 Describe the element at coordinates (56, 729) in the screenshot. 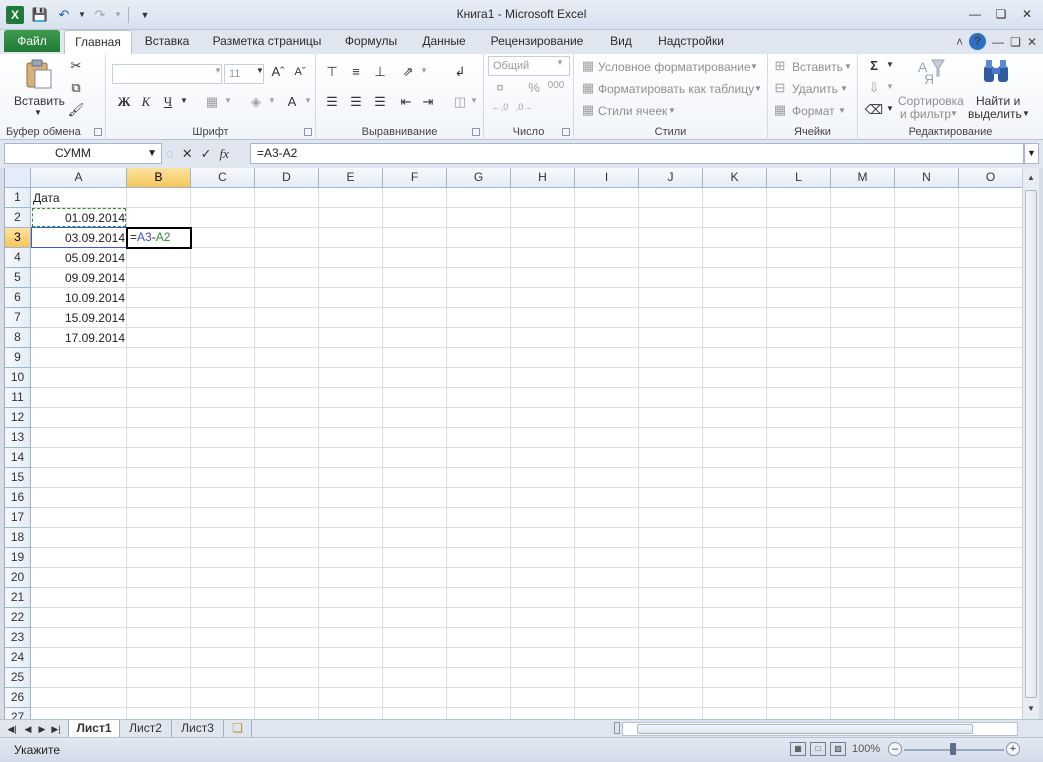

I see `last-sheet-icon: ▶|` at that location.